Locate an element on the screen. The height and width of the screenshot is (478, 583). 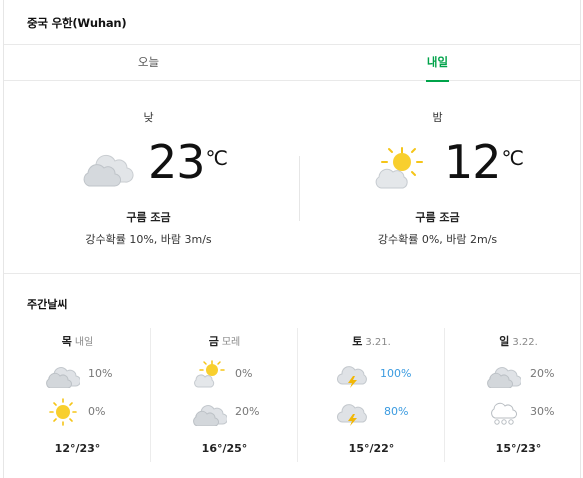
pm-row: 20% is located at coordinates (224, 412).